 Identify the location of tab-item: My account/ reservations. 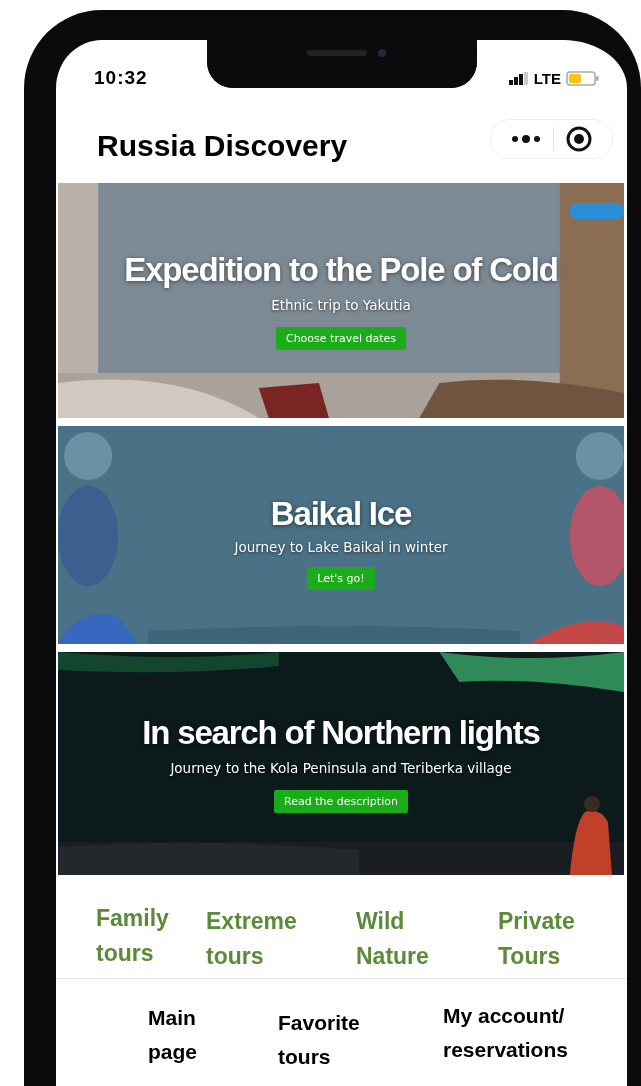
(518, 1033).